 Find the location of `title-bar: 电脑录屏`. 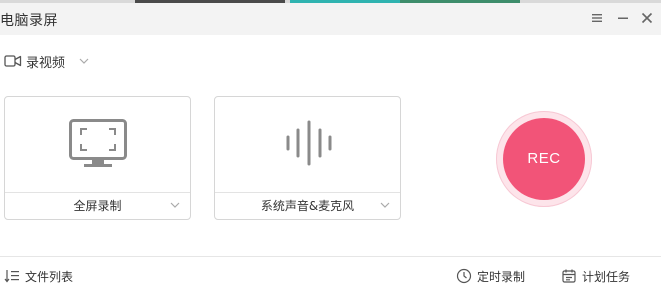

title-bar: 电脑录屏 is located at coordinates (330, 19).